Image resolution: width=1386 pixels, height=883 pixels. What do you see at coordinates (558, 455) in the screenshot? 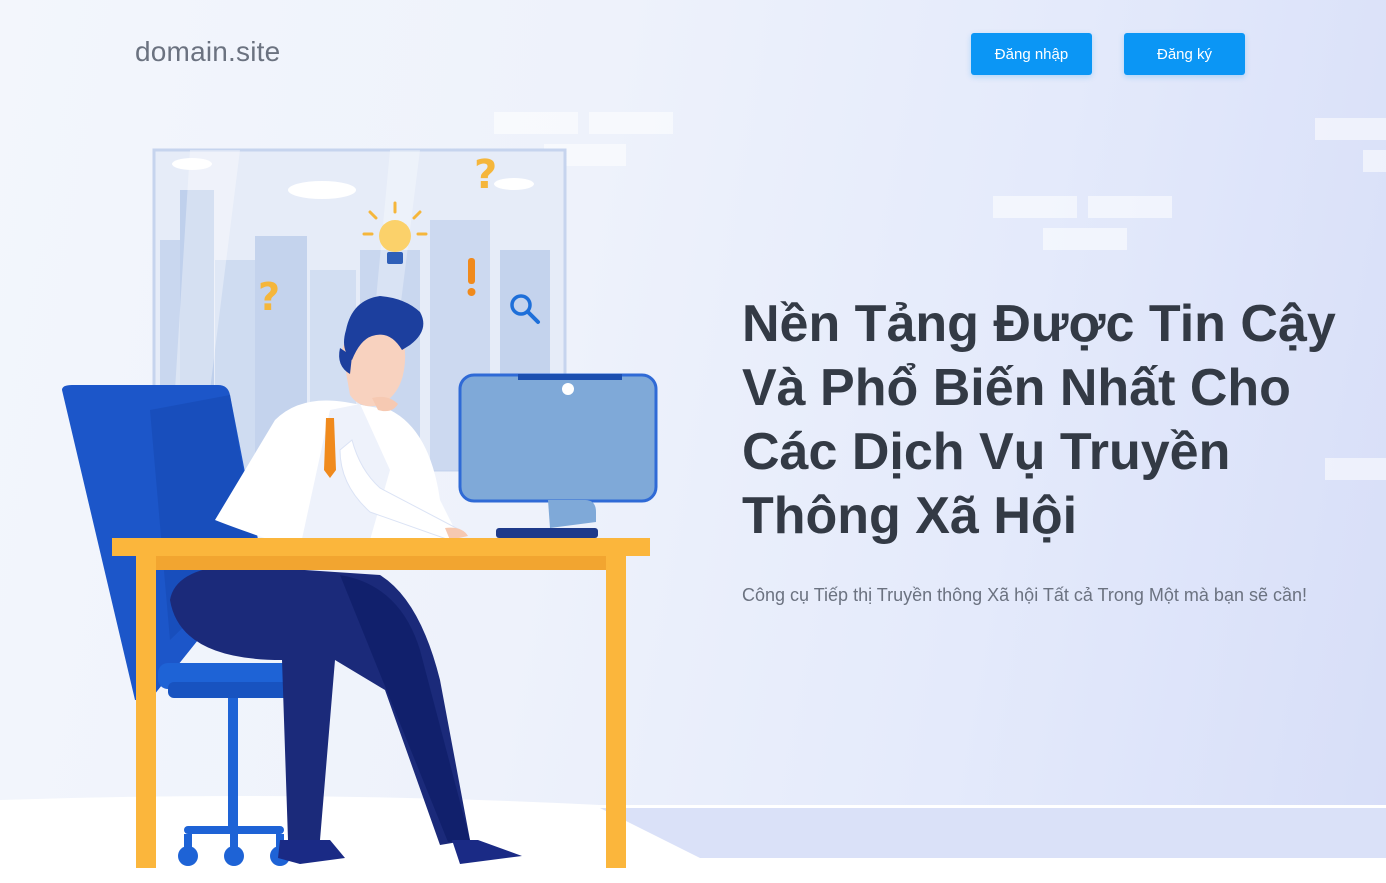
I see `monitor` at bounding box center [558, 455].